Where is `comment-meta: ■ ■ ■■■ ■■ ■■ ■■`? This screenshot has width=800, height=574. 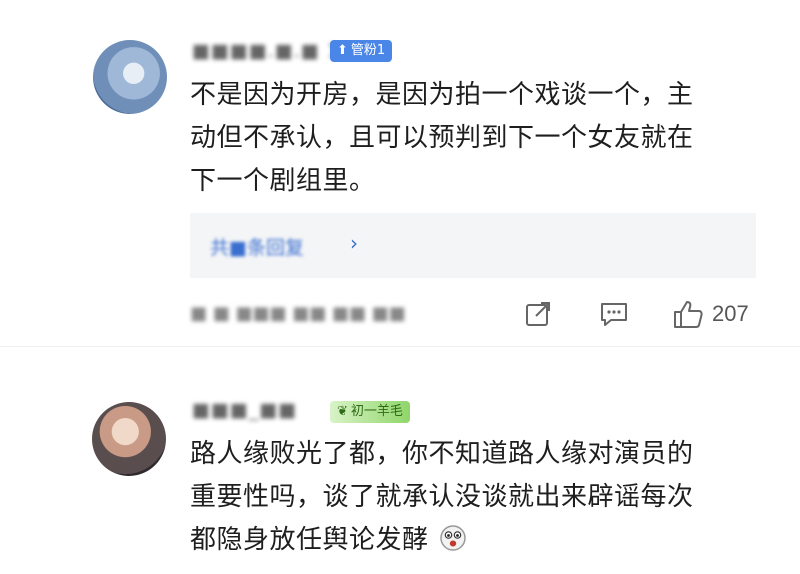 comment-meta: ■ ■ ■■■ ■■ ■■ ■■ is located at coordinates (298, 313).